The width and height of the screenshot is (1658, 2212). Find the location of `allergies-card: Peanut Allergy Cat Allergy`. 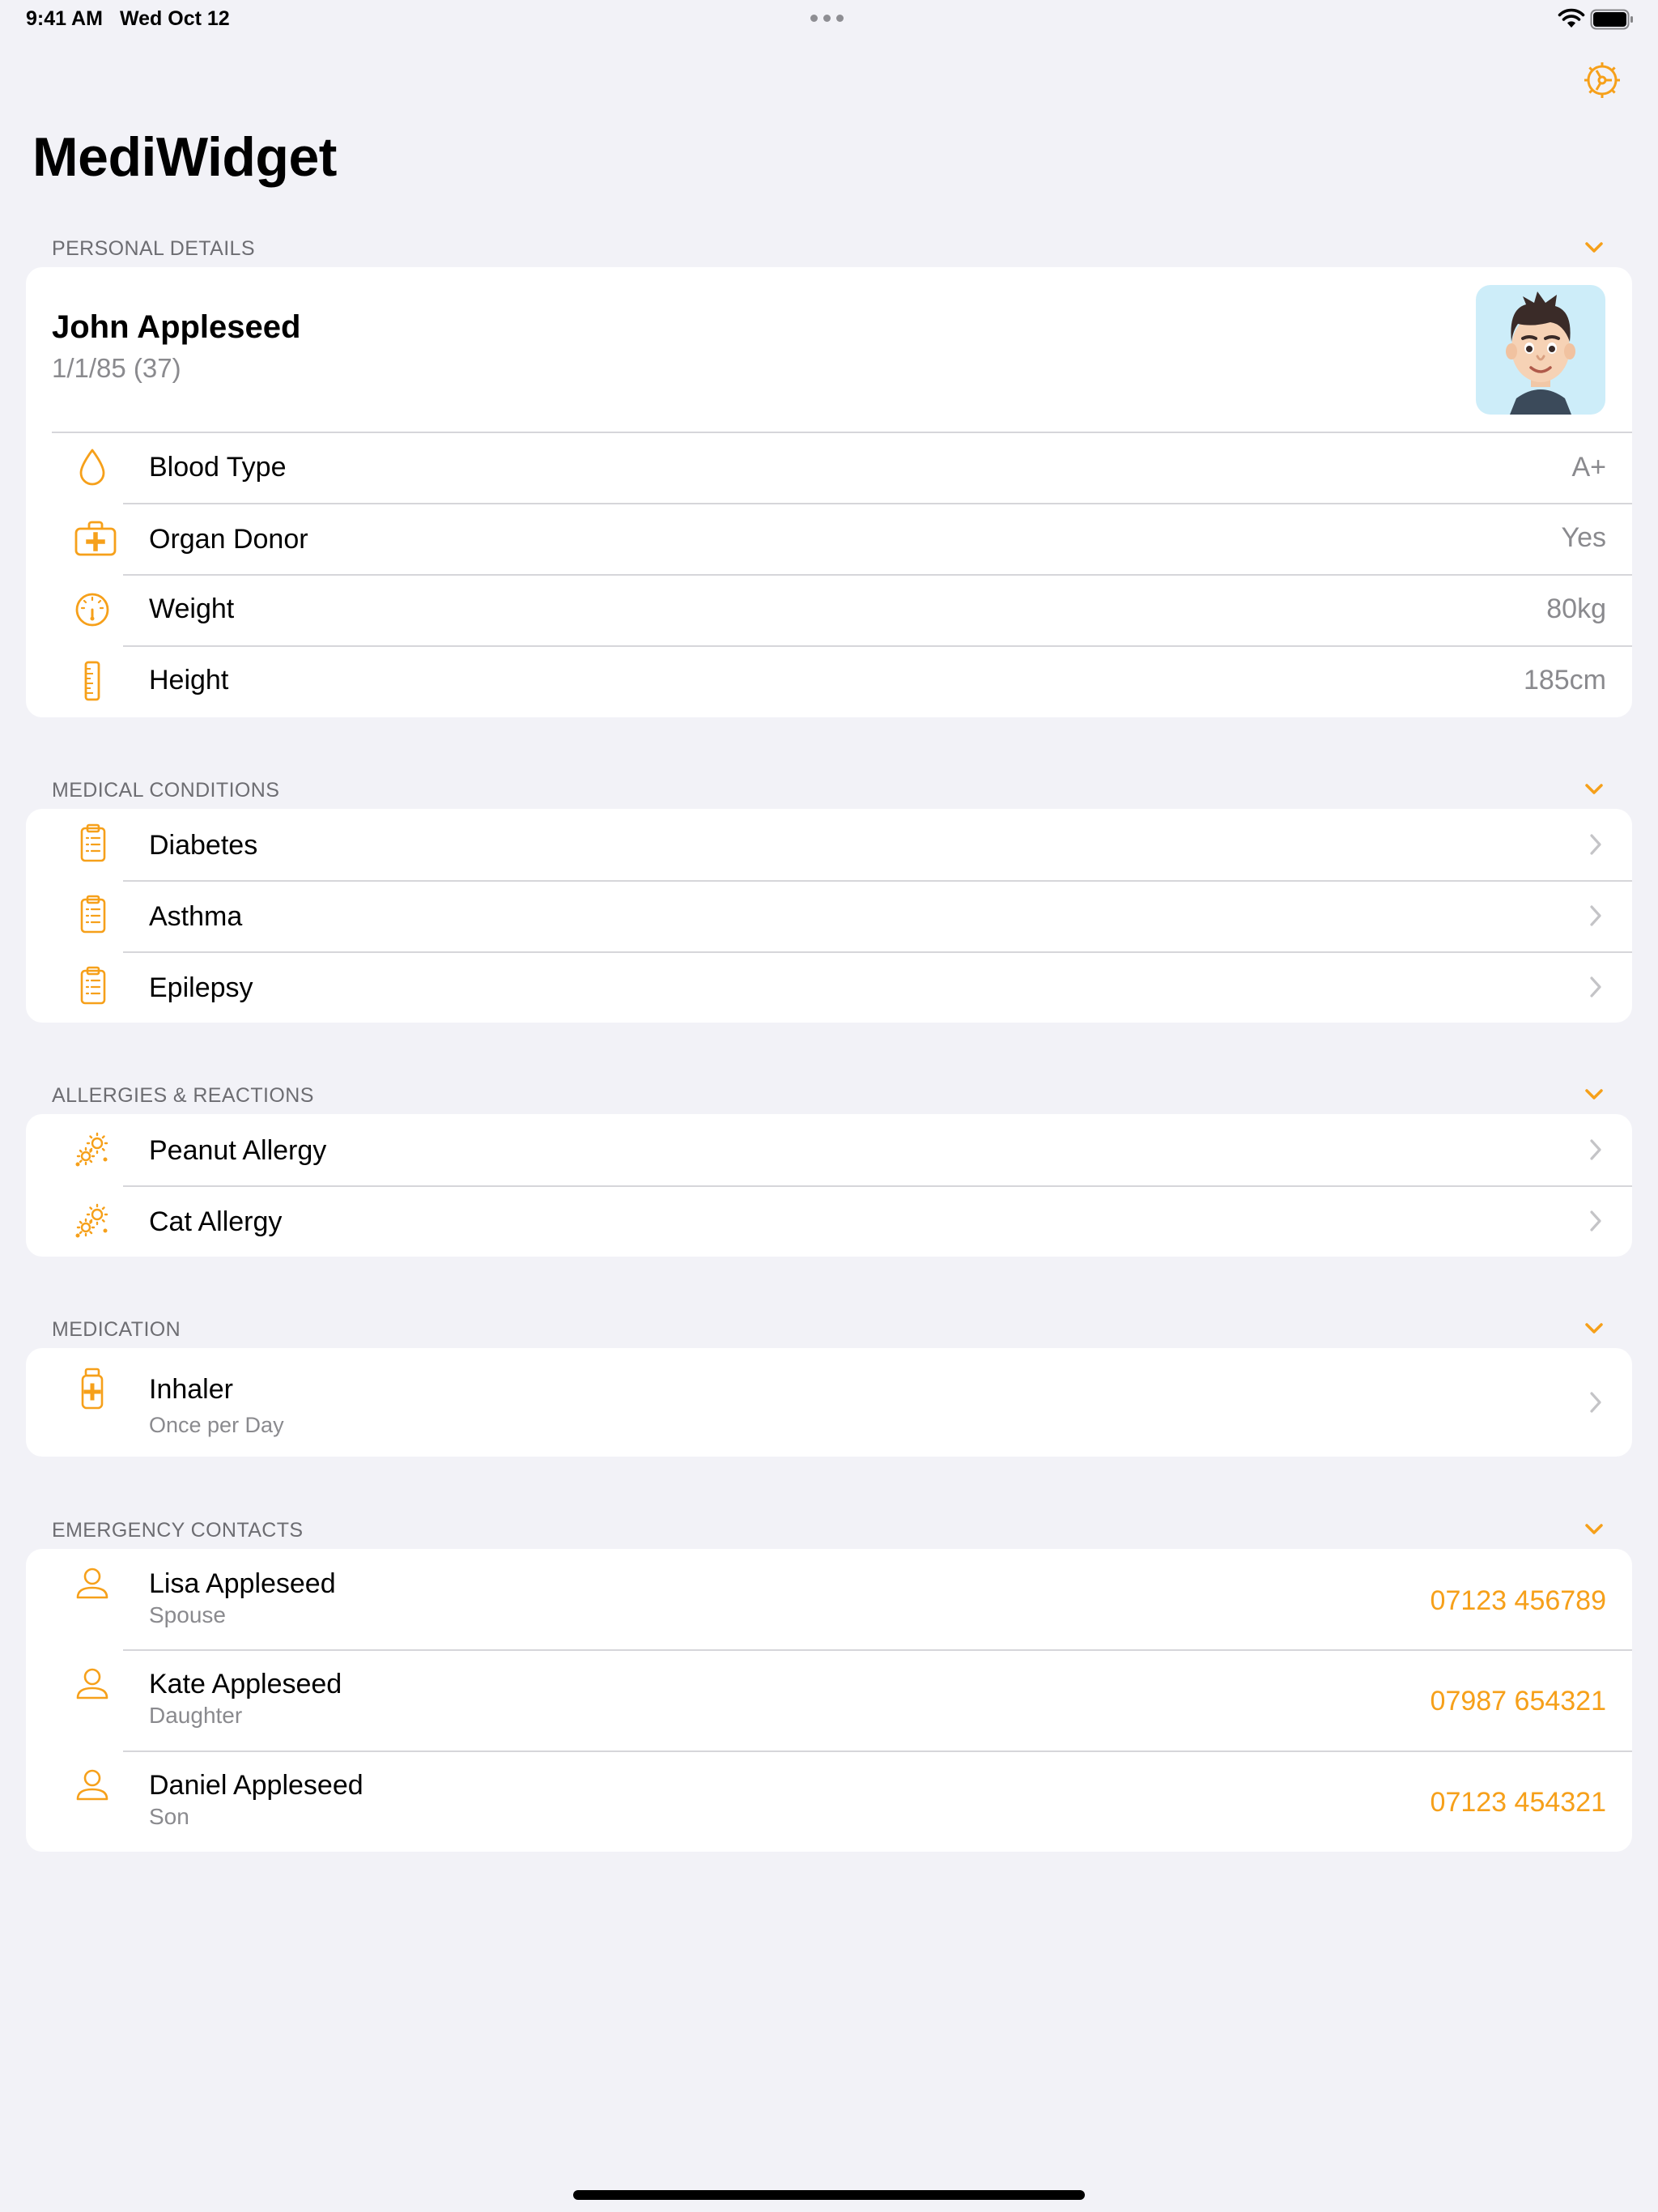

allergies-card: Peanut Allergy Cat Allergy is located at coordinates (829, 1186).